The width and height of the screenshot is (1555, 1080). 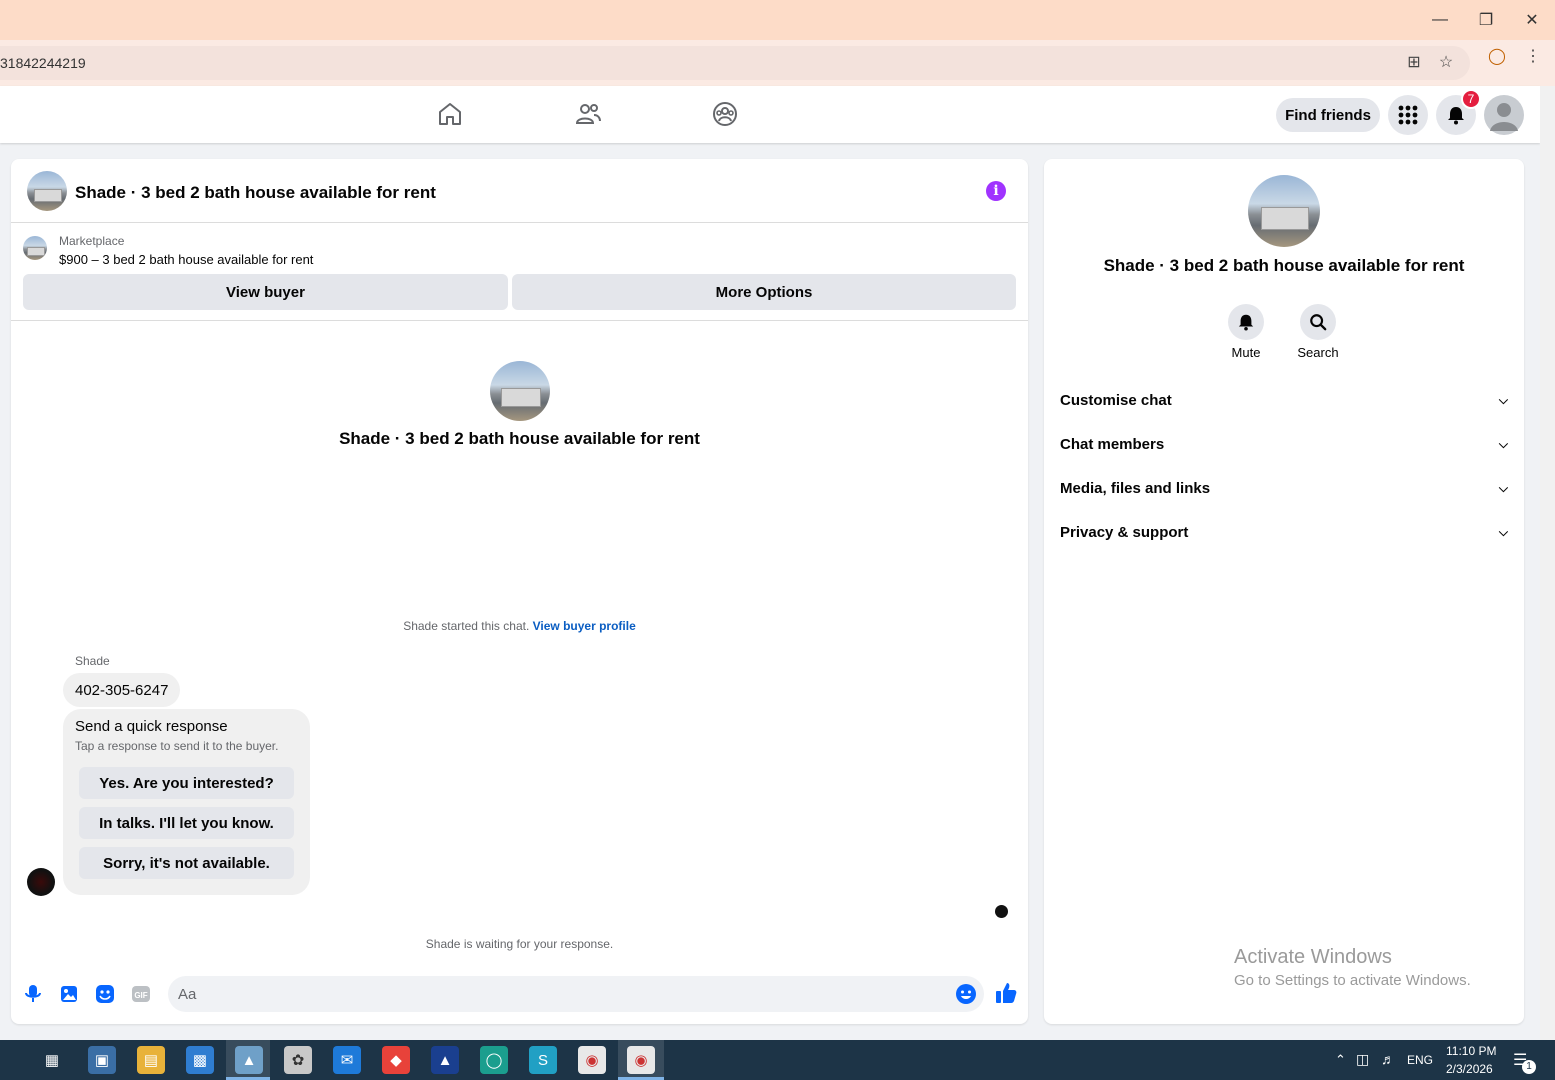 I want to click on started-text: Shade started this chat., so click(x=466, y=626).